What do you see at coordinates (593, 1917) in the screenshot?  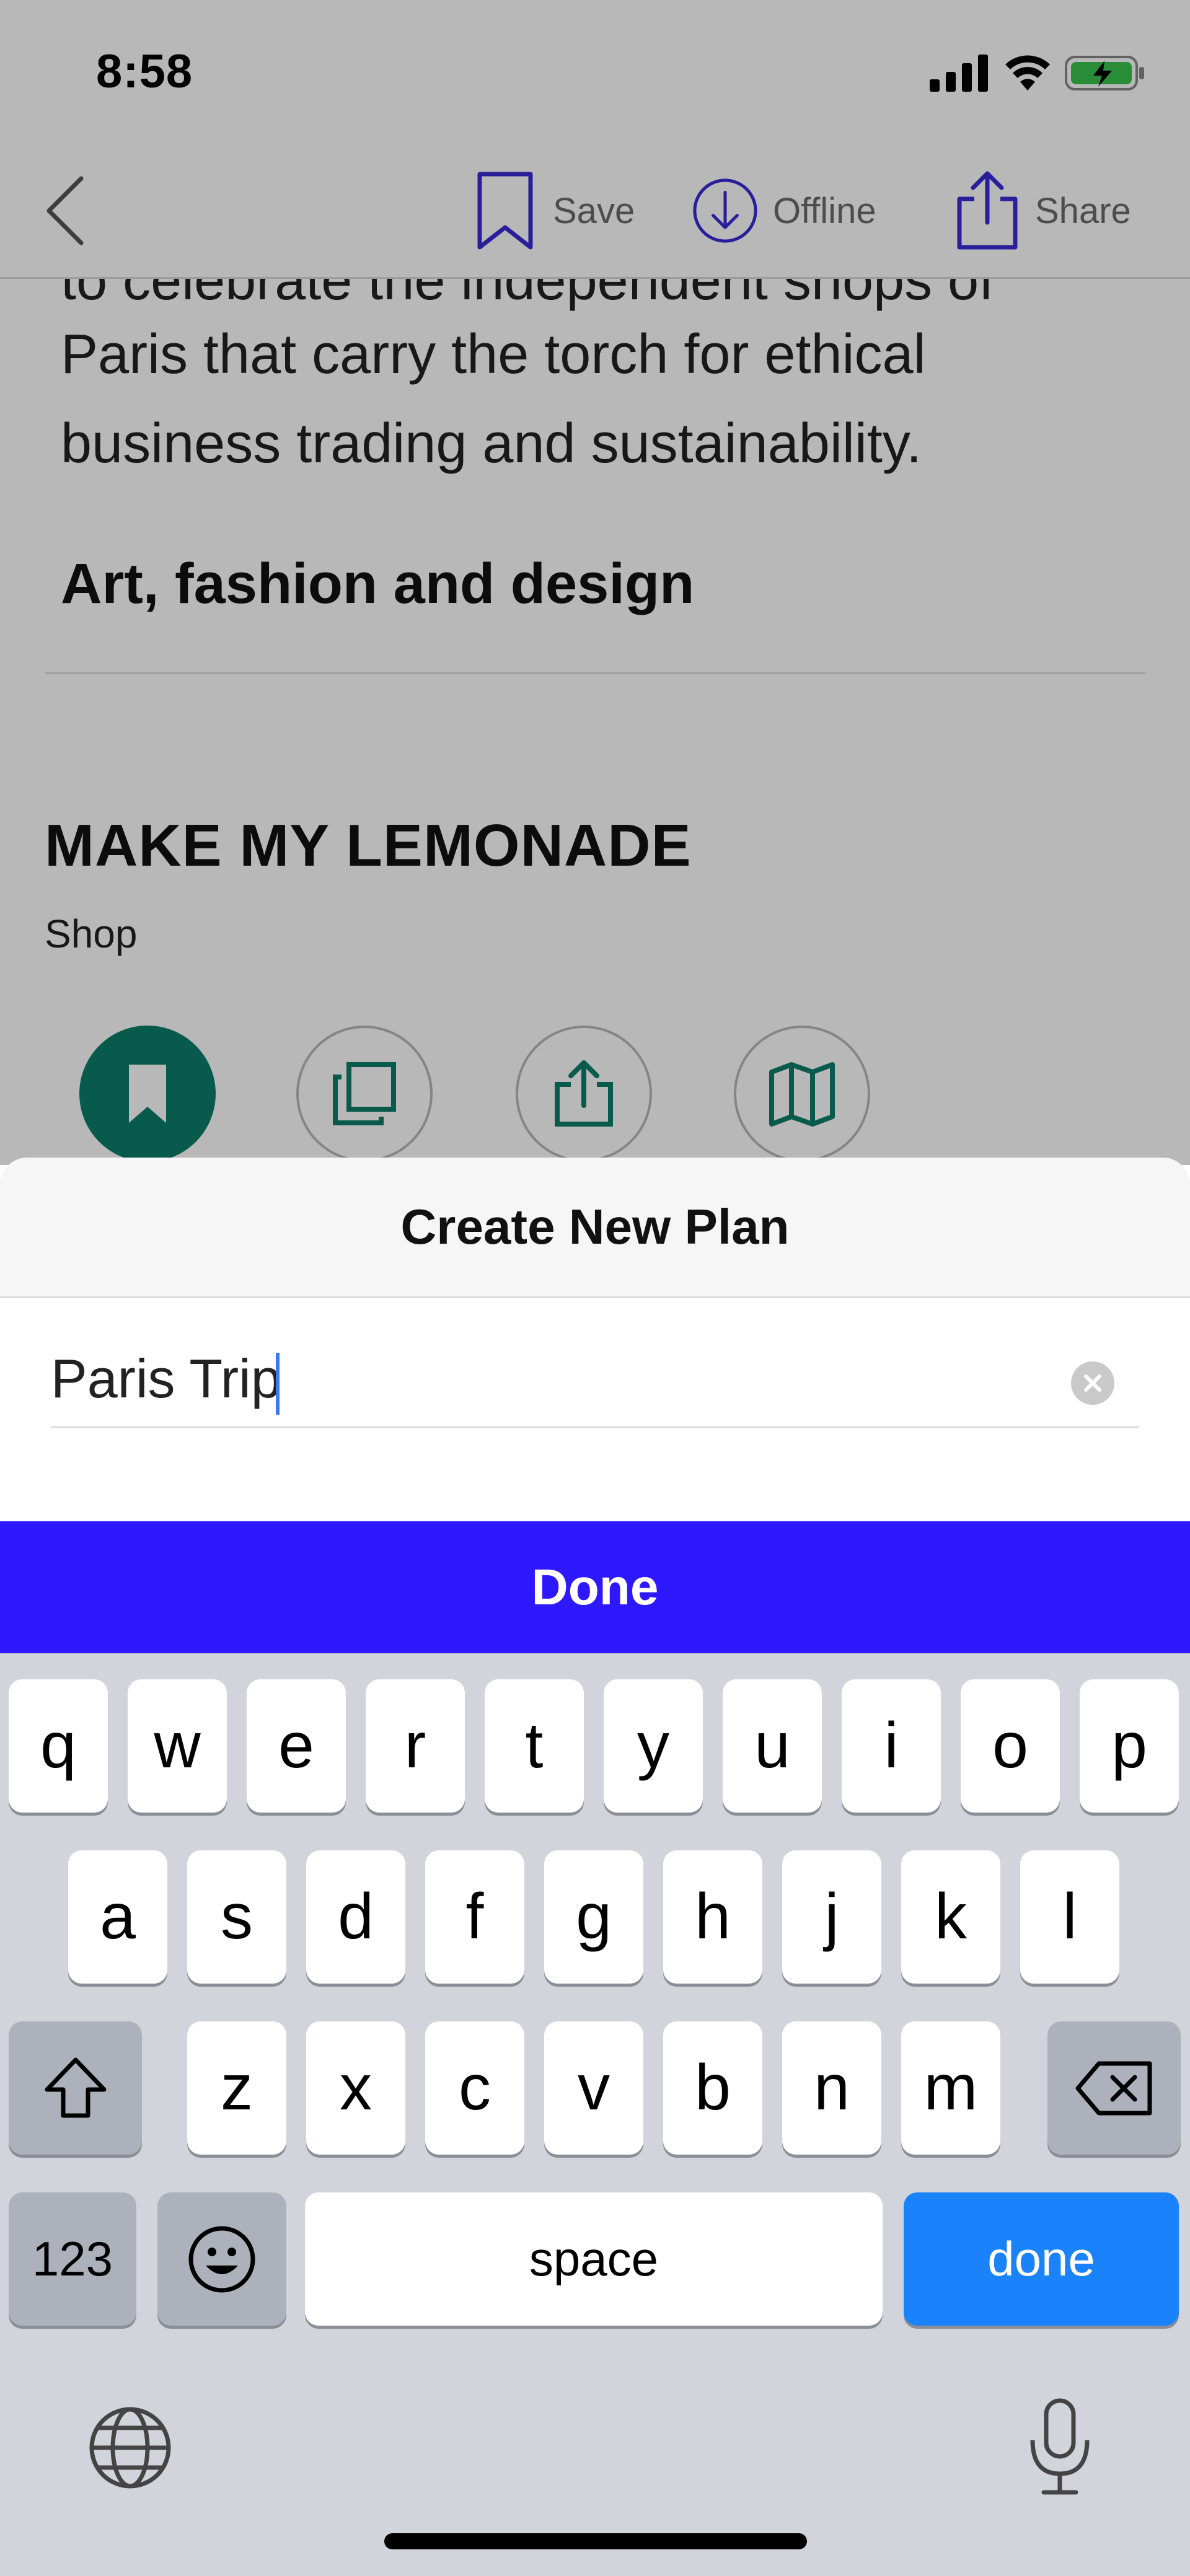 I see `key-g: g` at bounding box center [593, 1917].